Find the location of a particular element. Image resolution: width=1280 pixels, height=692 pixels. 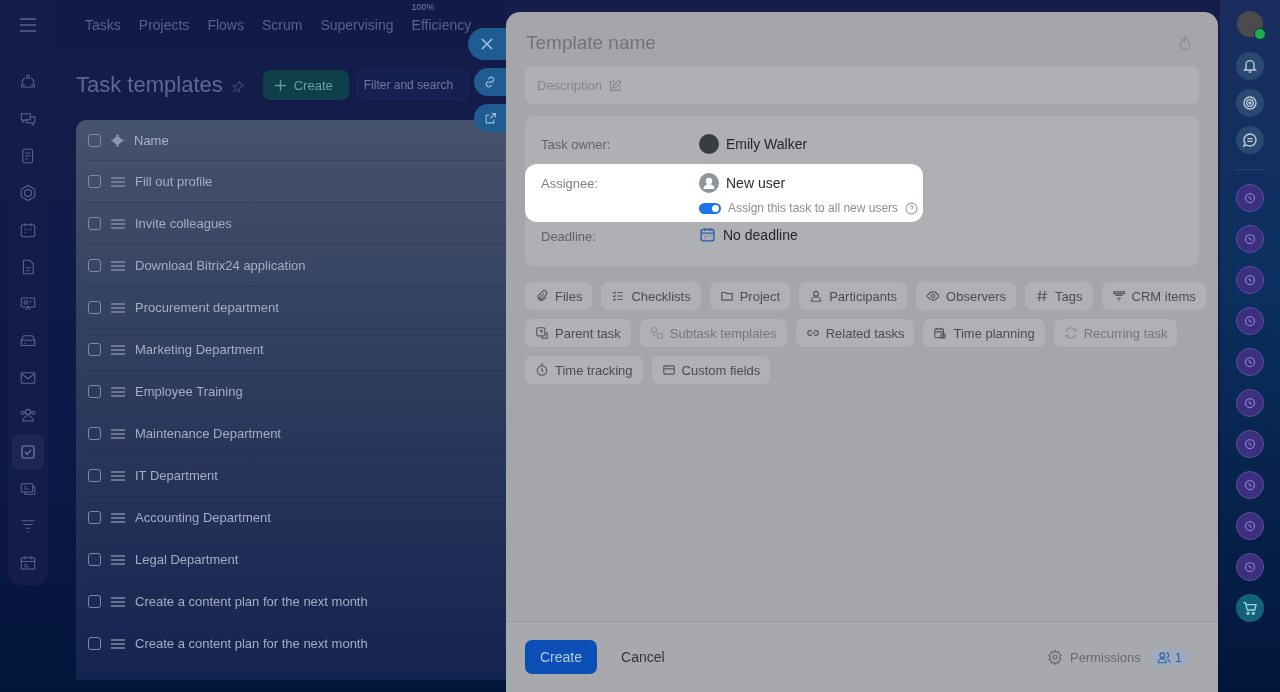

link-button is located at coordinates (490, 82).